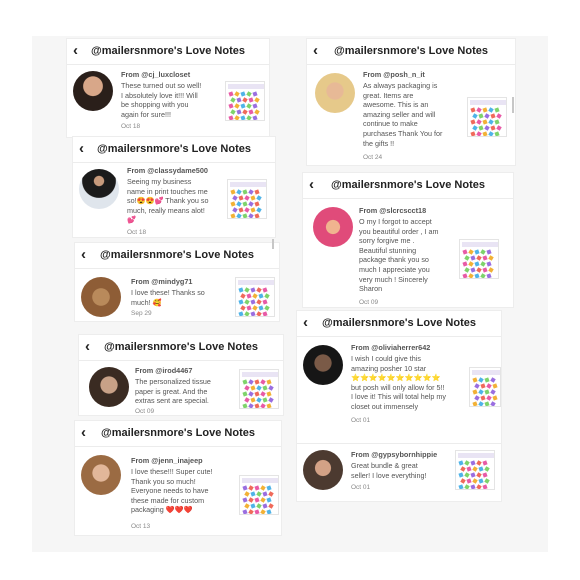 The width and height of the screenshot is (580, 580). What do you see at coordinates (155, 74) in the screenshot?
I see `note-author: From @cj_luxcloset` at bounding box center [155, 74].